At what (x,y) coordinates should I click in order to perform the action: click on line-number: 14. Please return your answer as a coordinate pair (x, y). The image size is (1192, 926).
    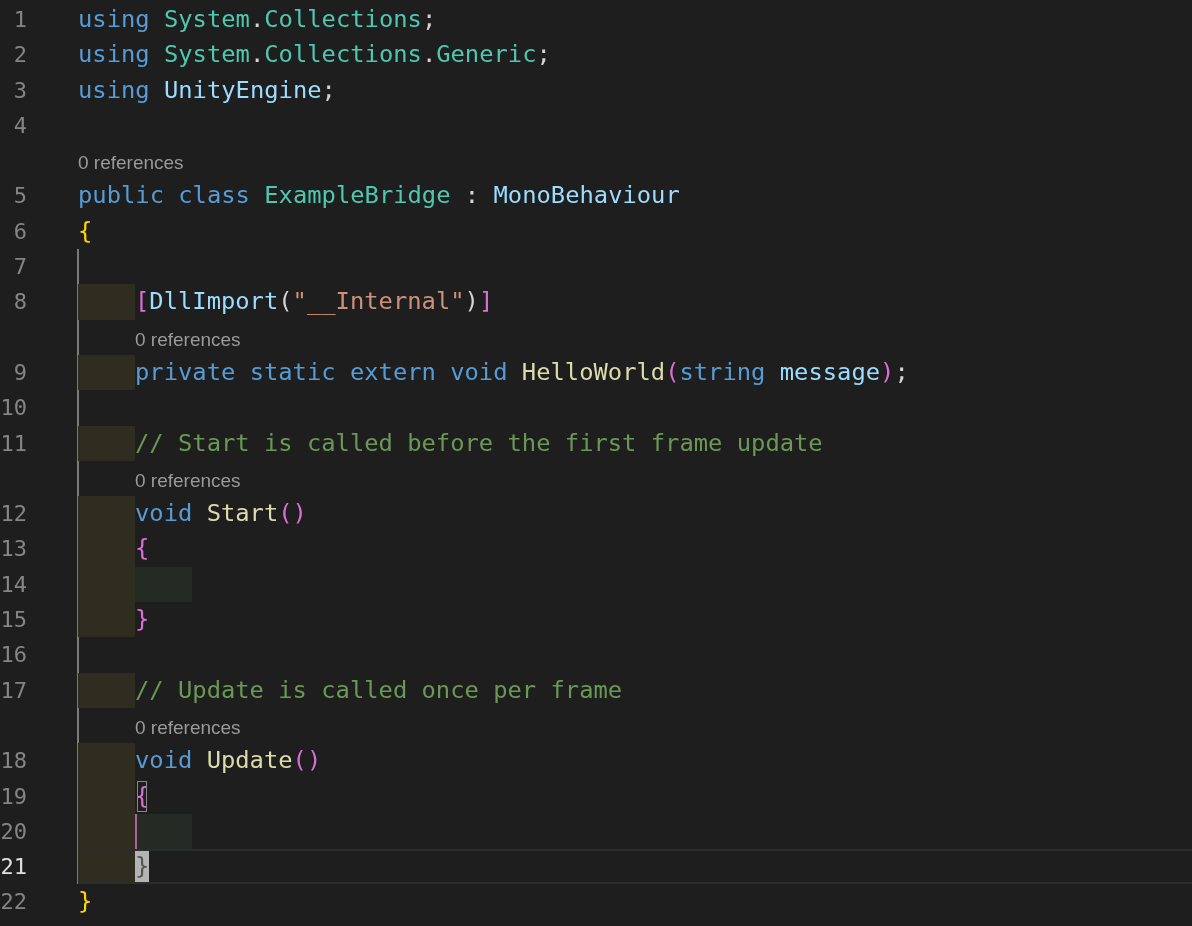
    Looking at the image, I should click on (13, 584).